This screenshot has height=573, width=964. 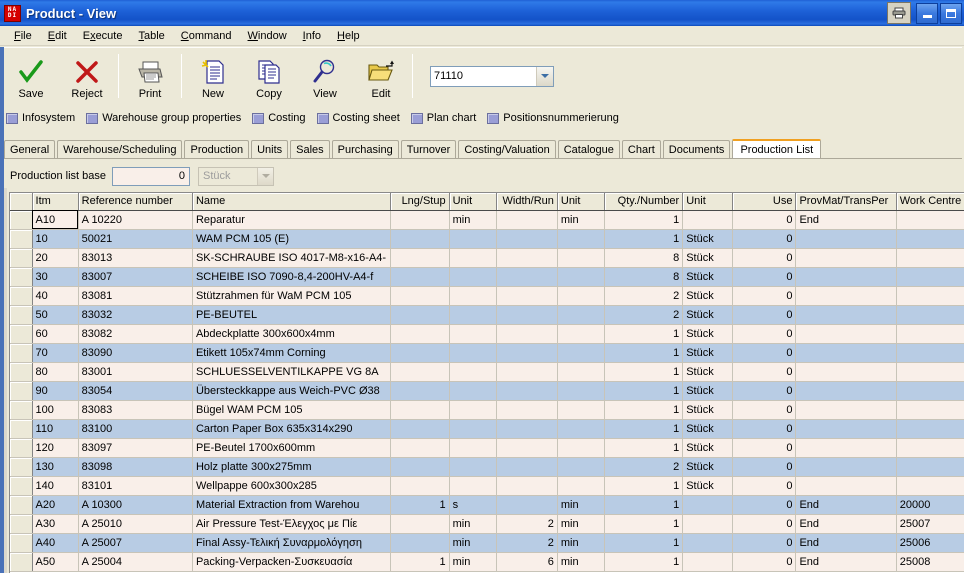 What do you see at coordinates (292, 372) in the screenshot?
I see `cell-name: SCHLUESSELVENTILKAPPE VG 8A` at bounding box center [292, 372].